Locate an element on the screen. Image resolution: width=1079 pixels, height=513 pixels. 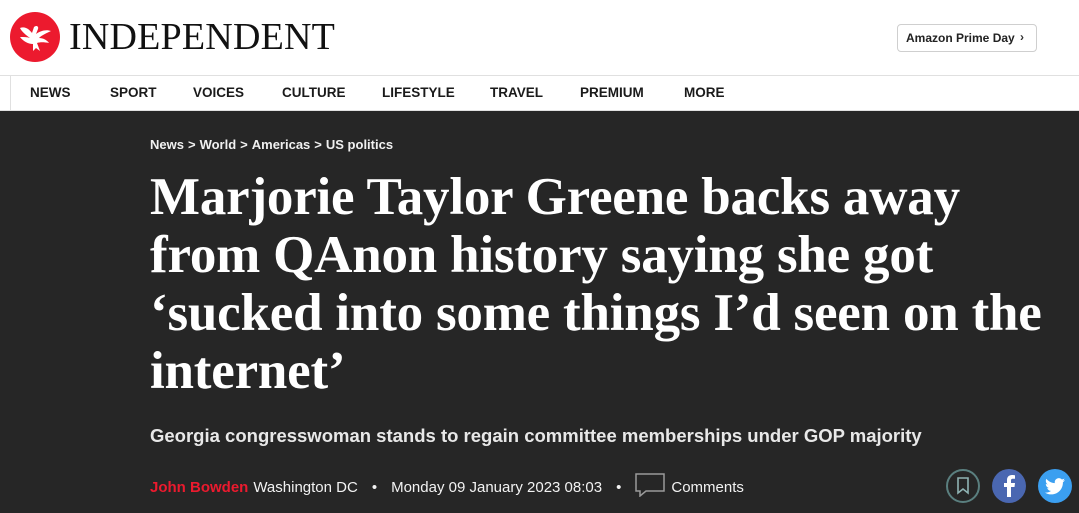
comments-link: Comments is located at coordinates (707, 487).